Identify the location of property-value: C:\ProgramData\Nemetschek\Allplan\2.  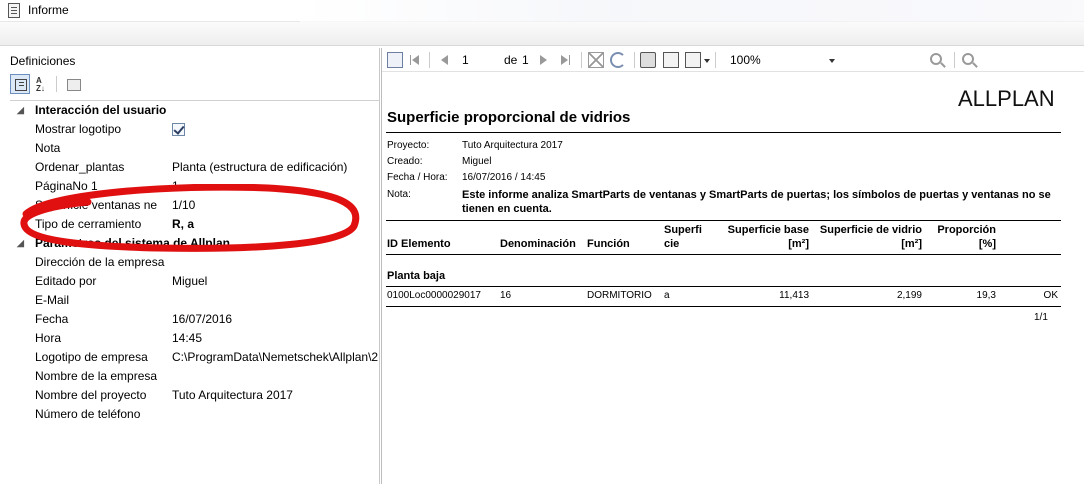
(277, 357).